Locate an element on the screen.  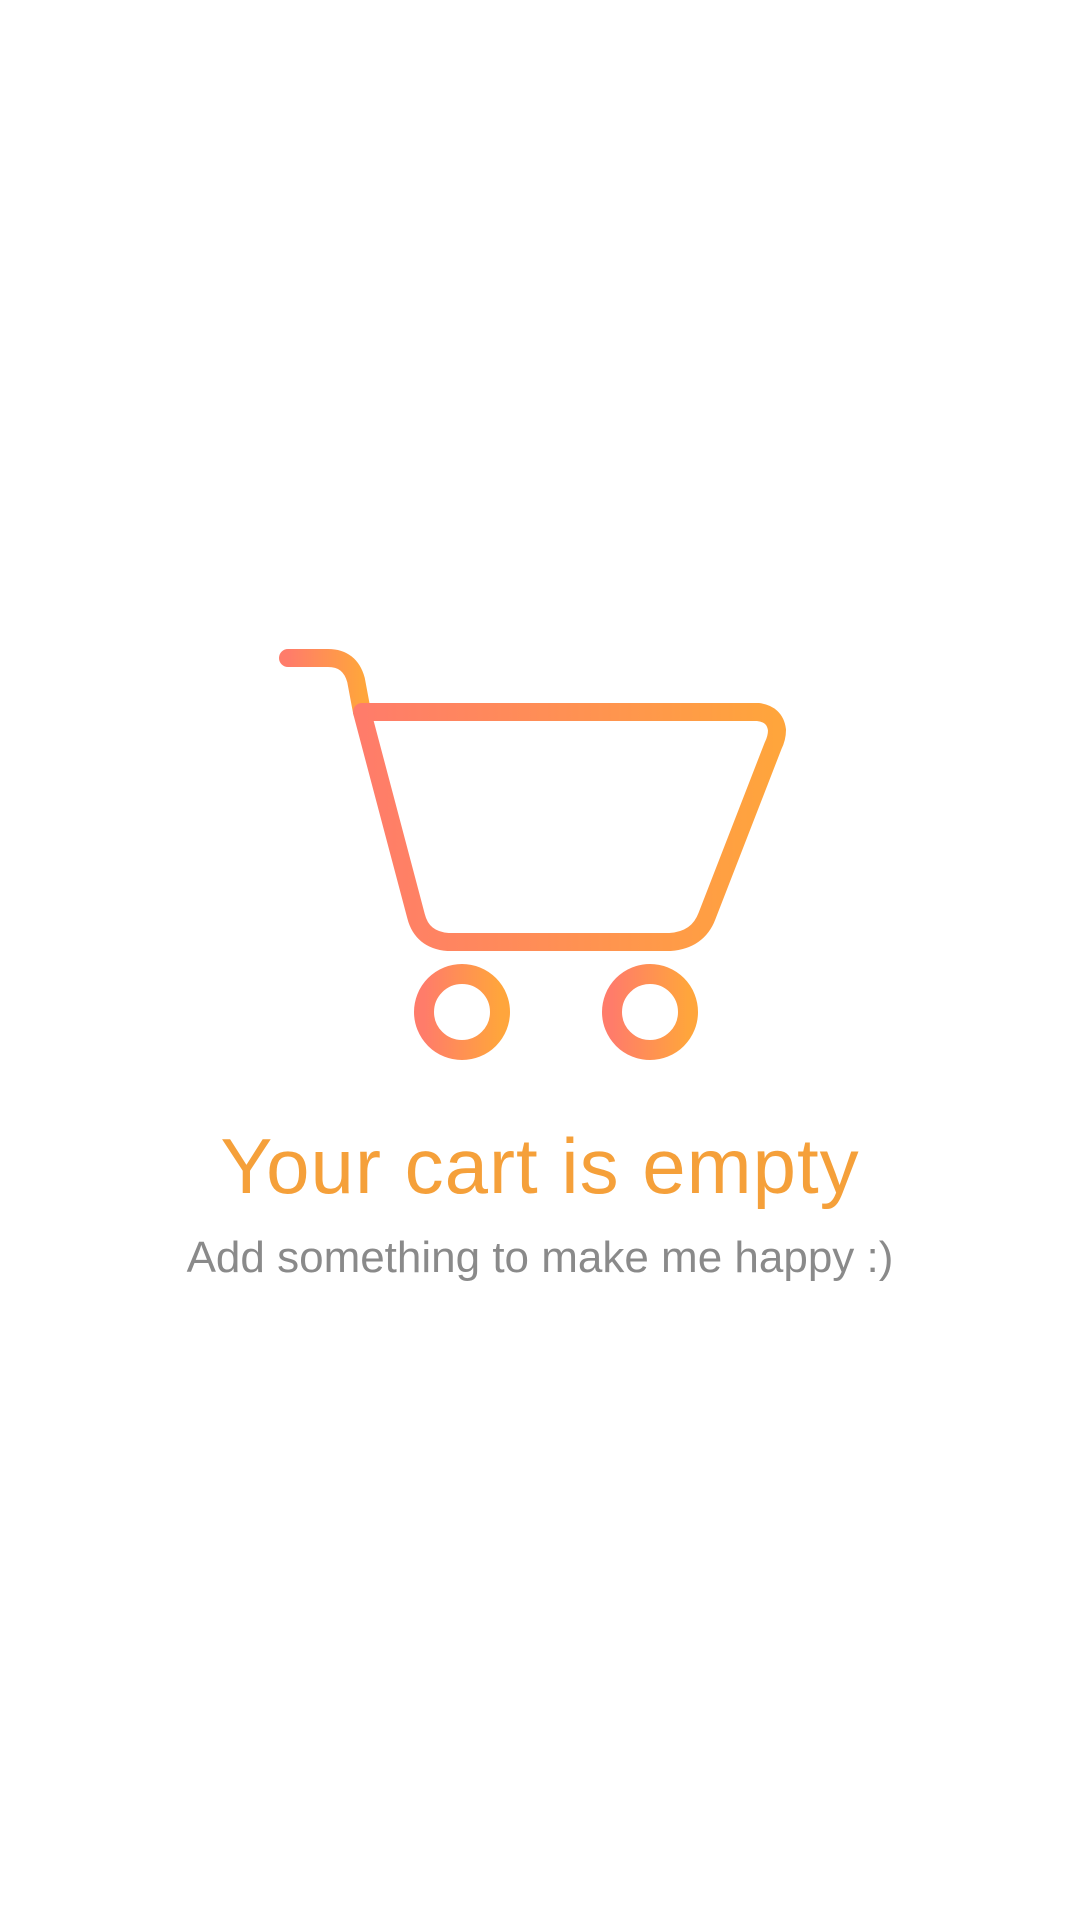
empty-cart-title: Your cart is empty is located at coordinates (540, 1166).